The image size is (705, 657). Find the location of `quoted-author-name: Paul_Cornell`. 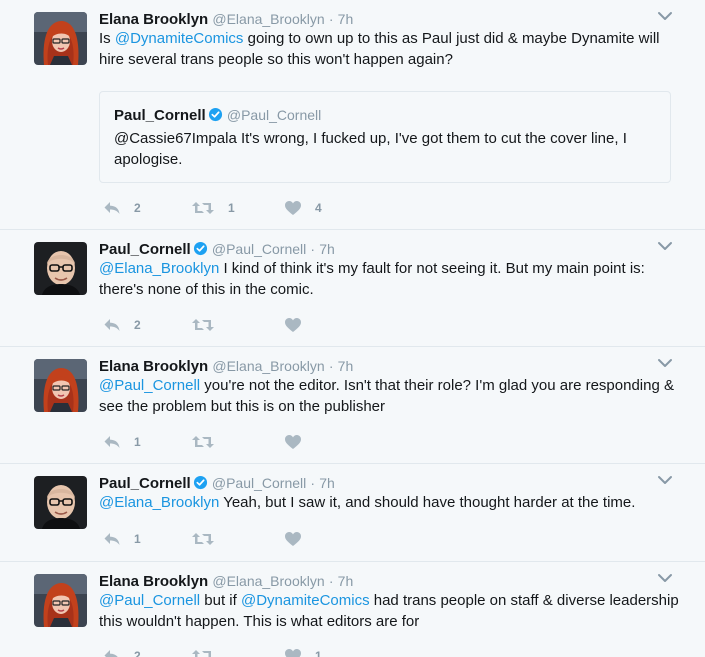

quoted-author-name: Paul_Cornell is located at coordinates (160, 115).